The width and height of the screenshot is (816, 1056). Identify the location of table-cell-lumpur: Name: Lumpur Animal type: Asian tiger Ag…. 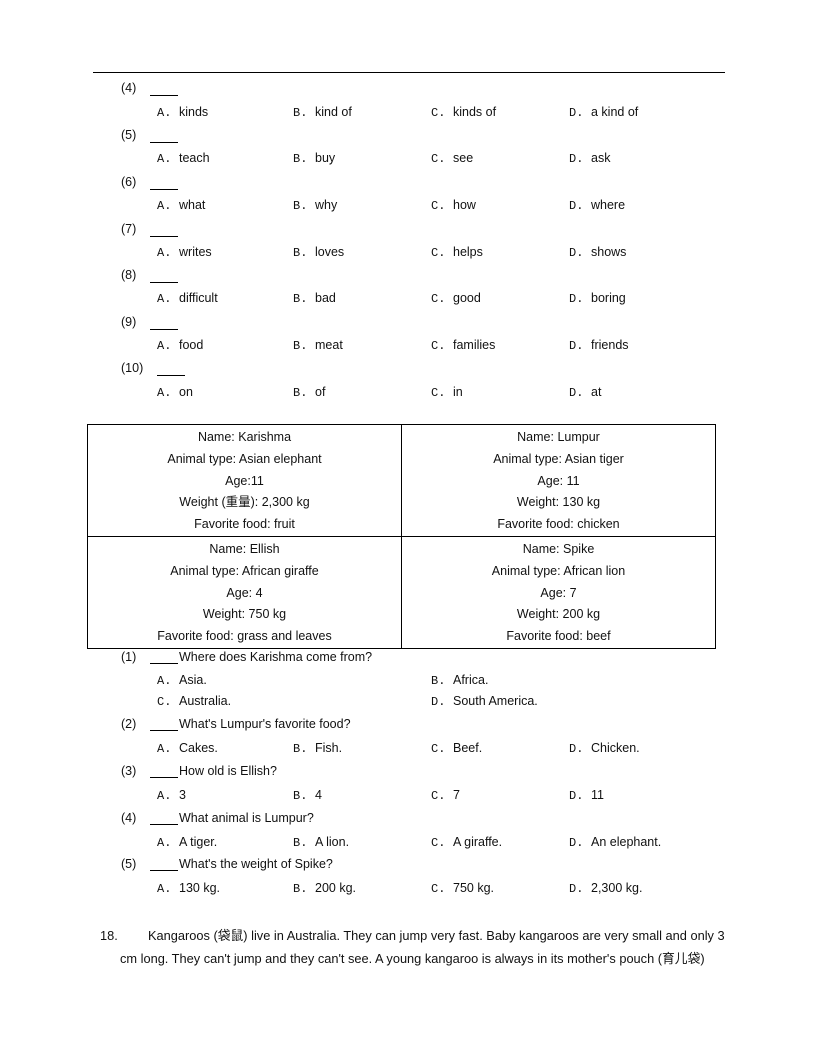
(558, 480).